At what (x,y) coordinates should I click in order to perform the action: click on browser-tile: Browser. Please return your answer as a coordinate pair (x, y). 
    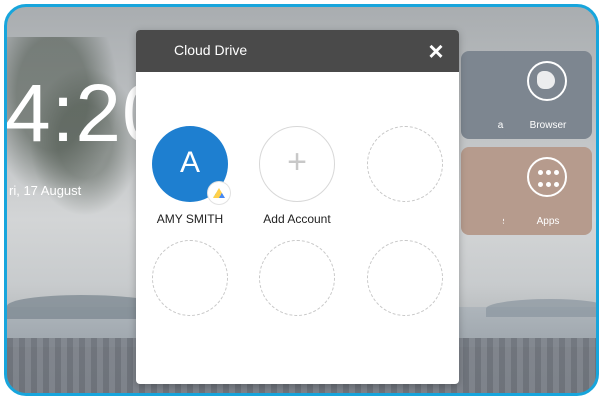
    Looking at the image, I should click on (548, 95).